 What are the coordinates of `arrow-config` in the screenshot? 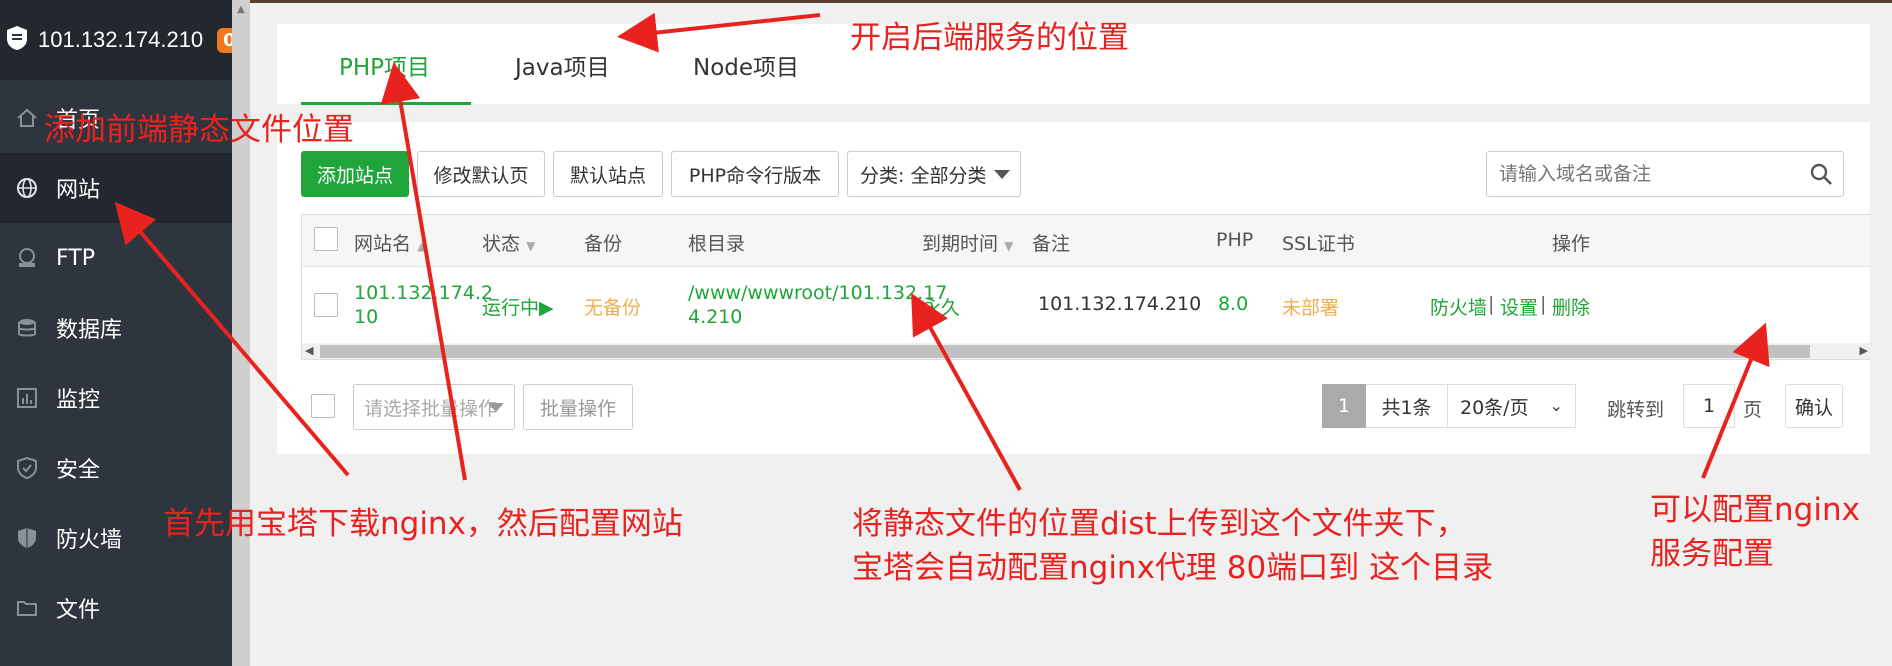 It's located at (1735, 400).